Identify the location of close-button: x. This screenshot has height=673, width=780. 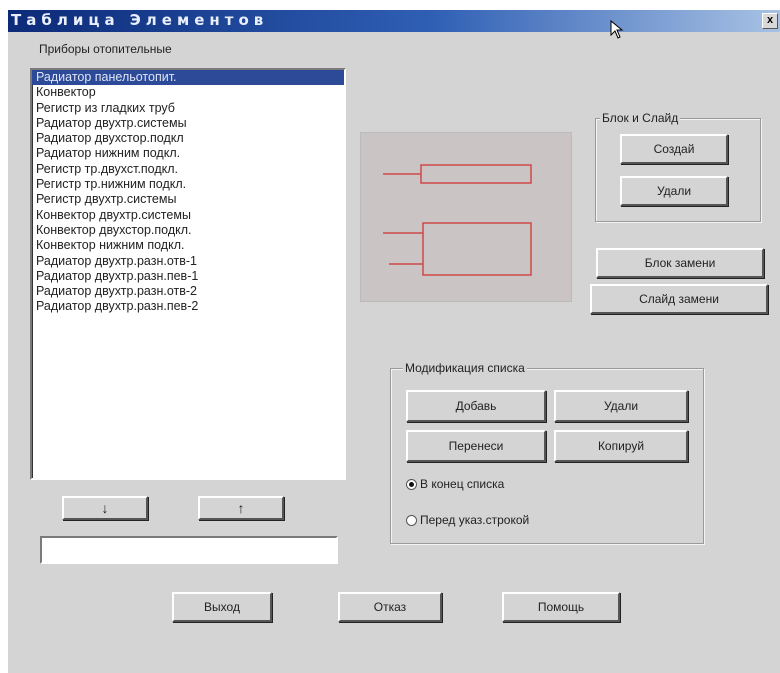
(770, 21).